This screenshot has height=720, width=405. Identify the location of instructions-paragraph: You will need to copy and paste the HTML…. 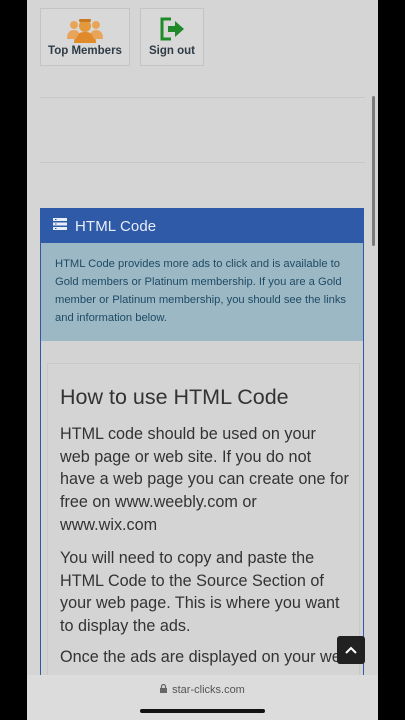
(200, 592).